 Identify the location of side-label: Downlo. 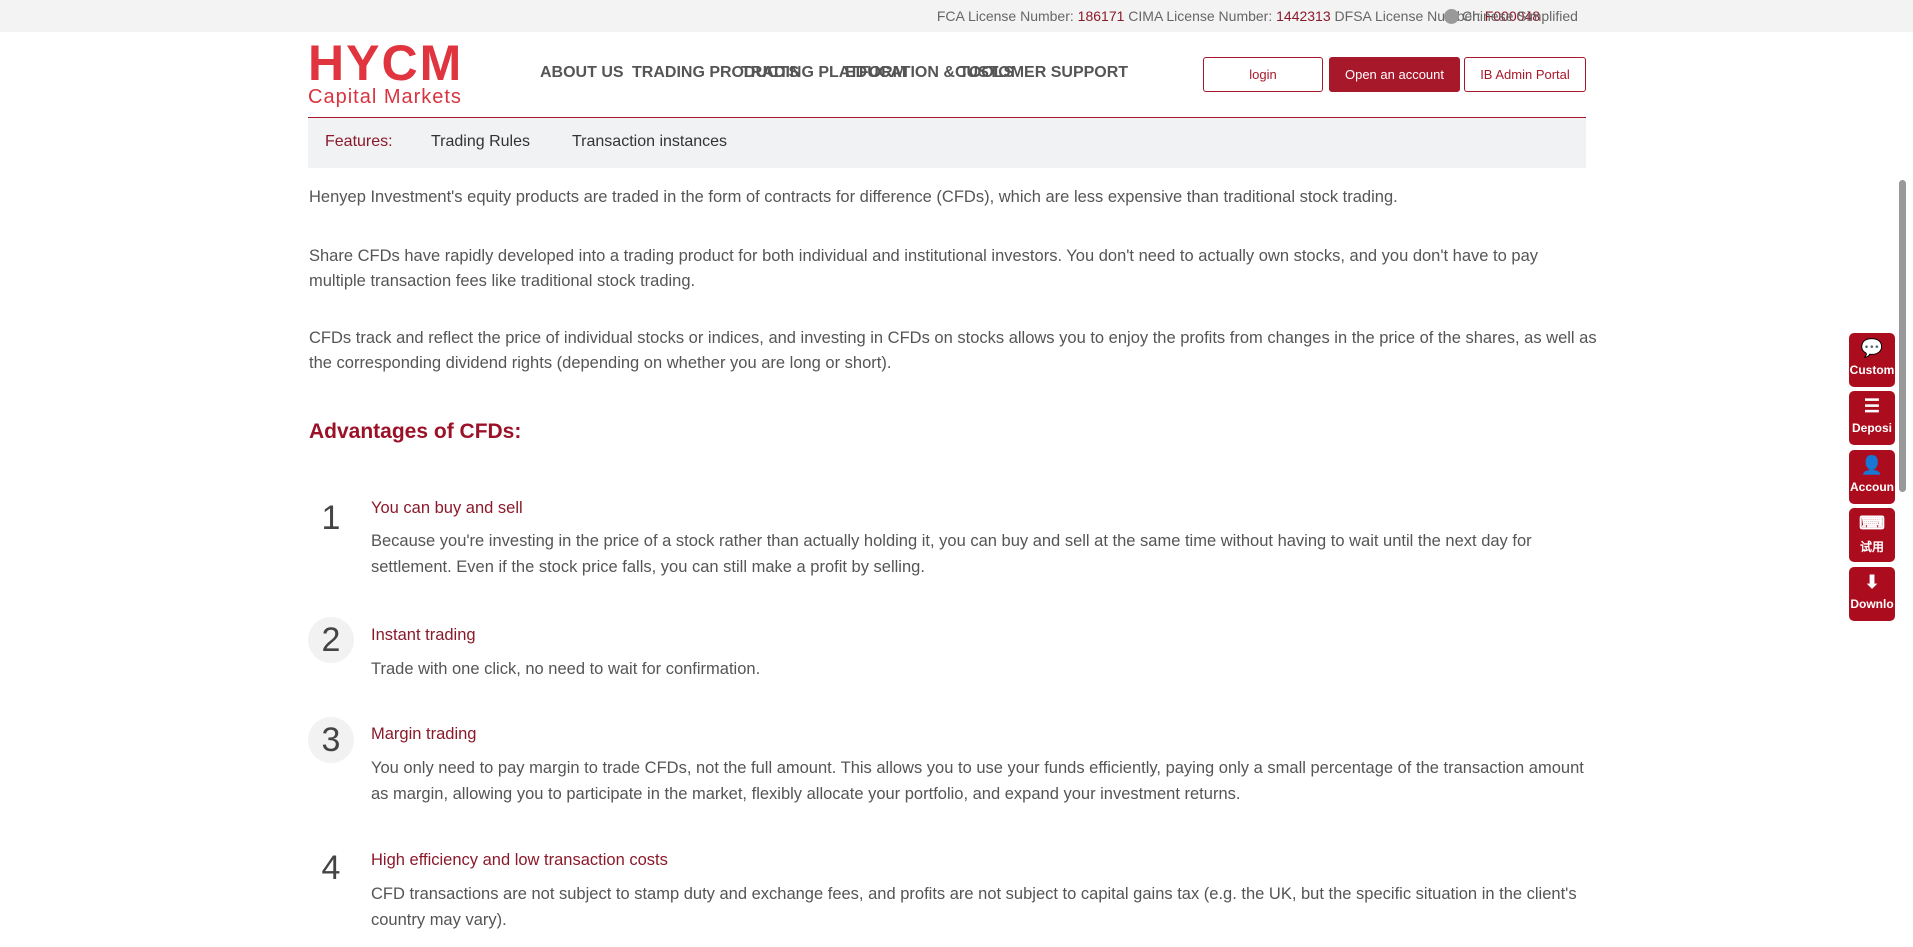
(1872, 604).